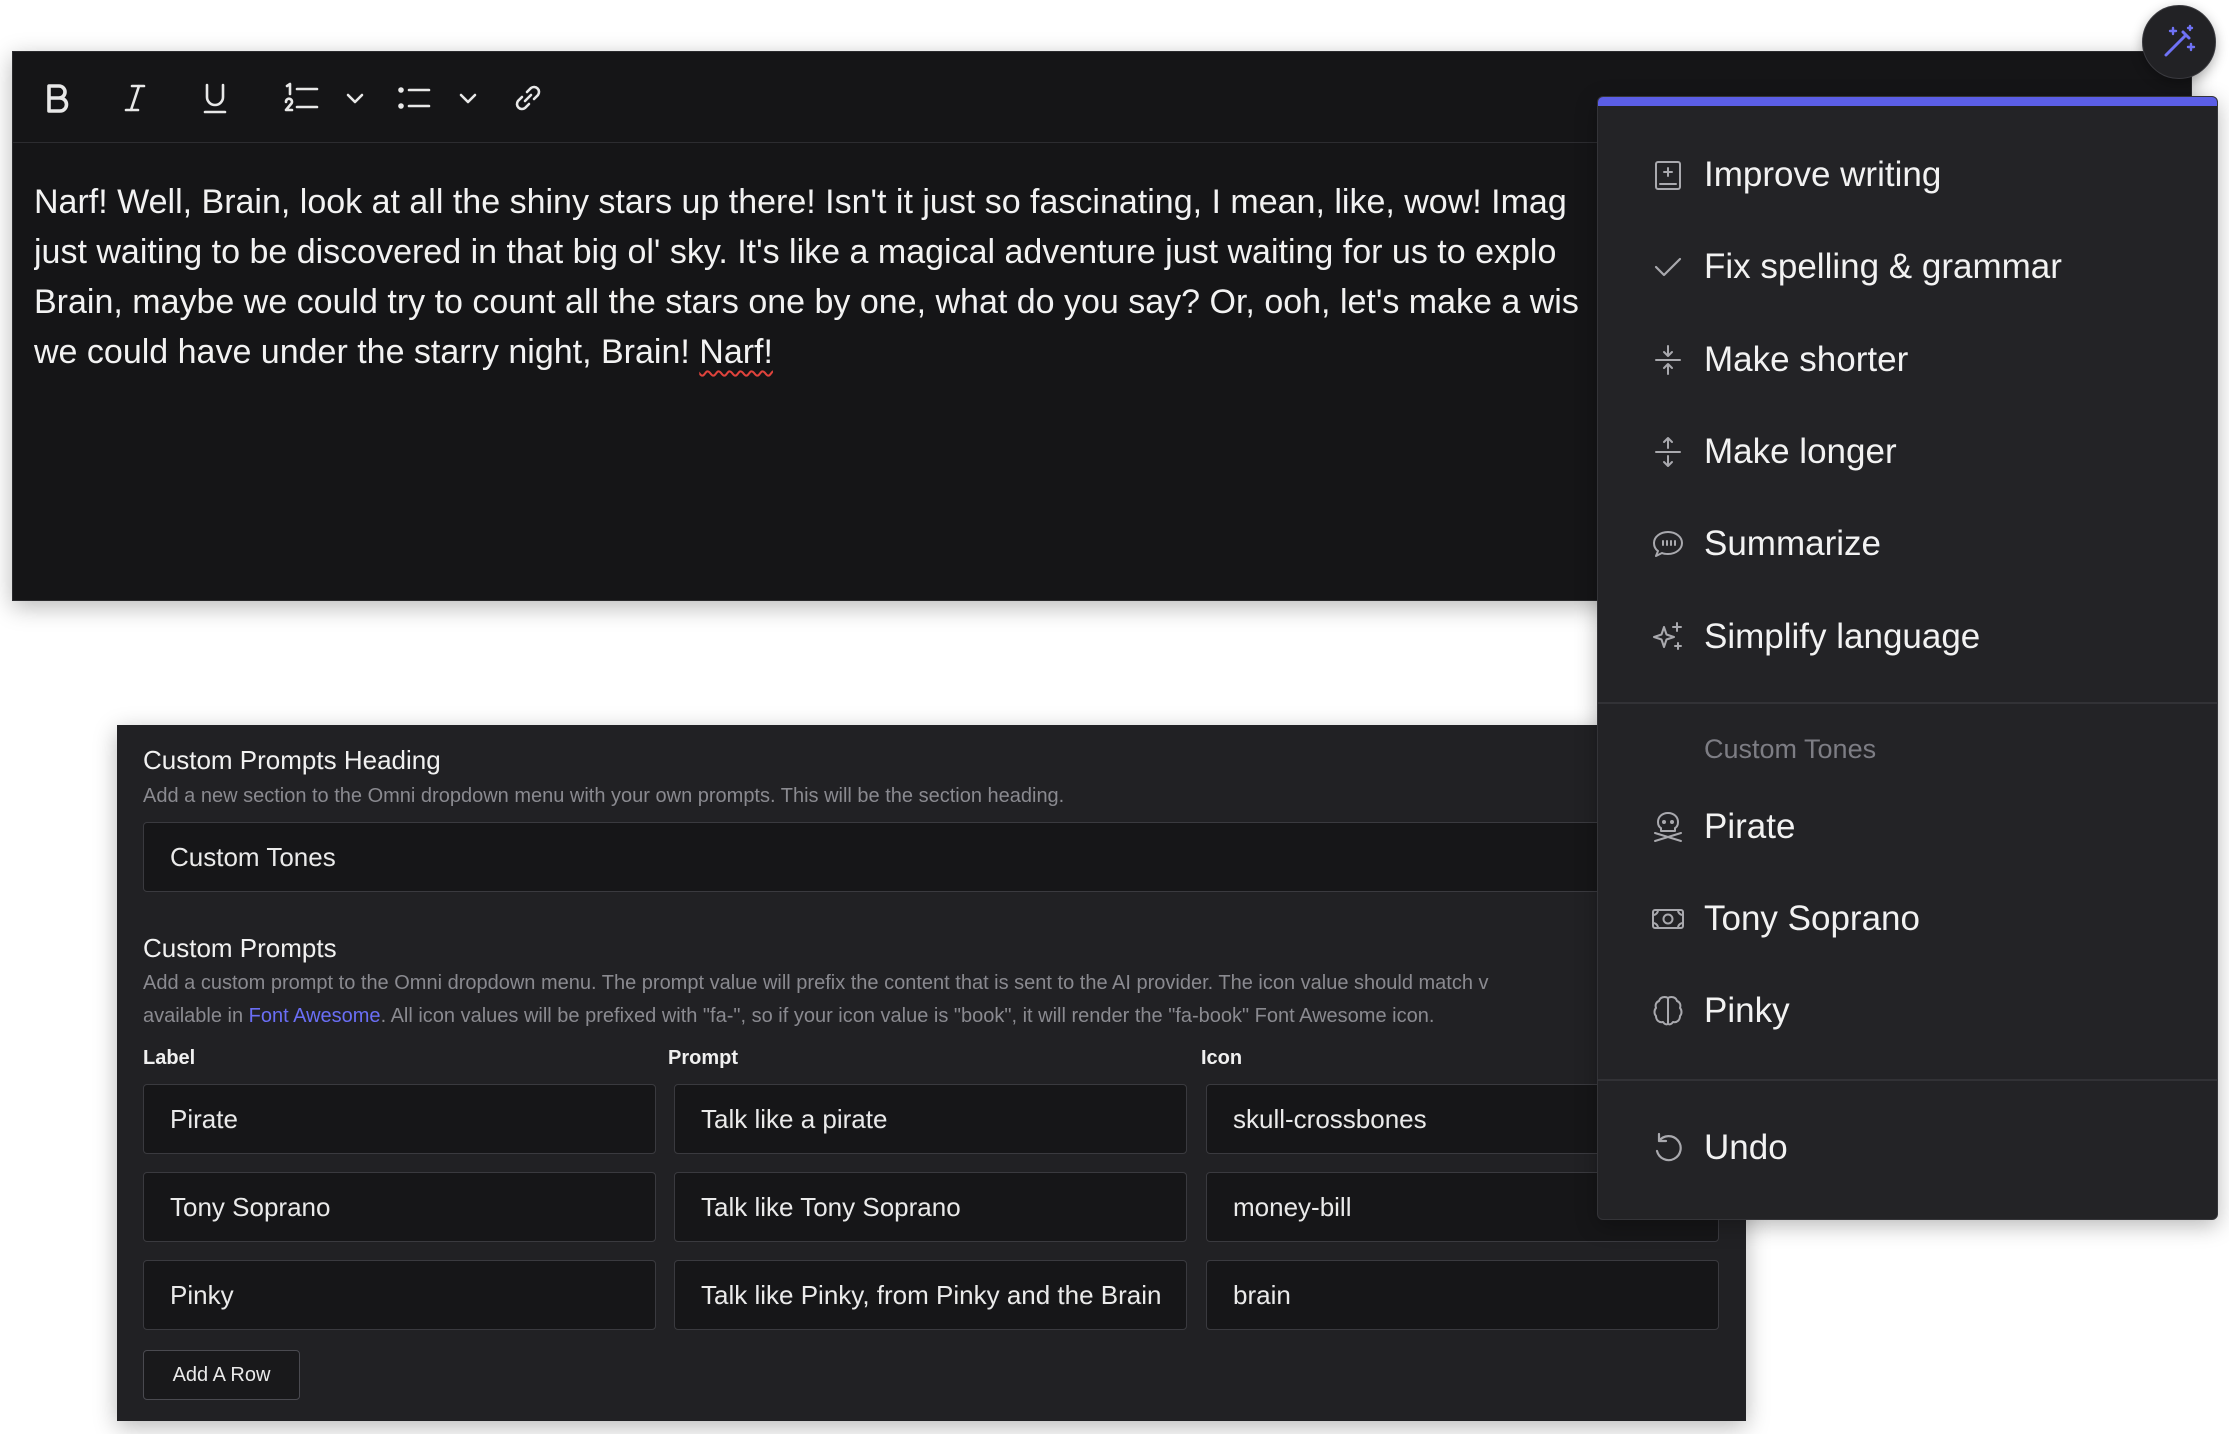  I want to click on menu-item-make-longer: Make longer, so click(1773, 452).